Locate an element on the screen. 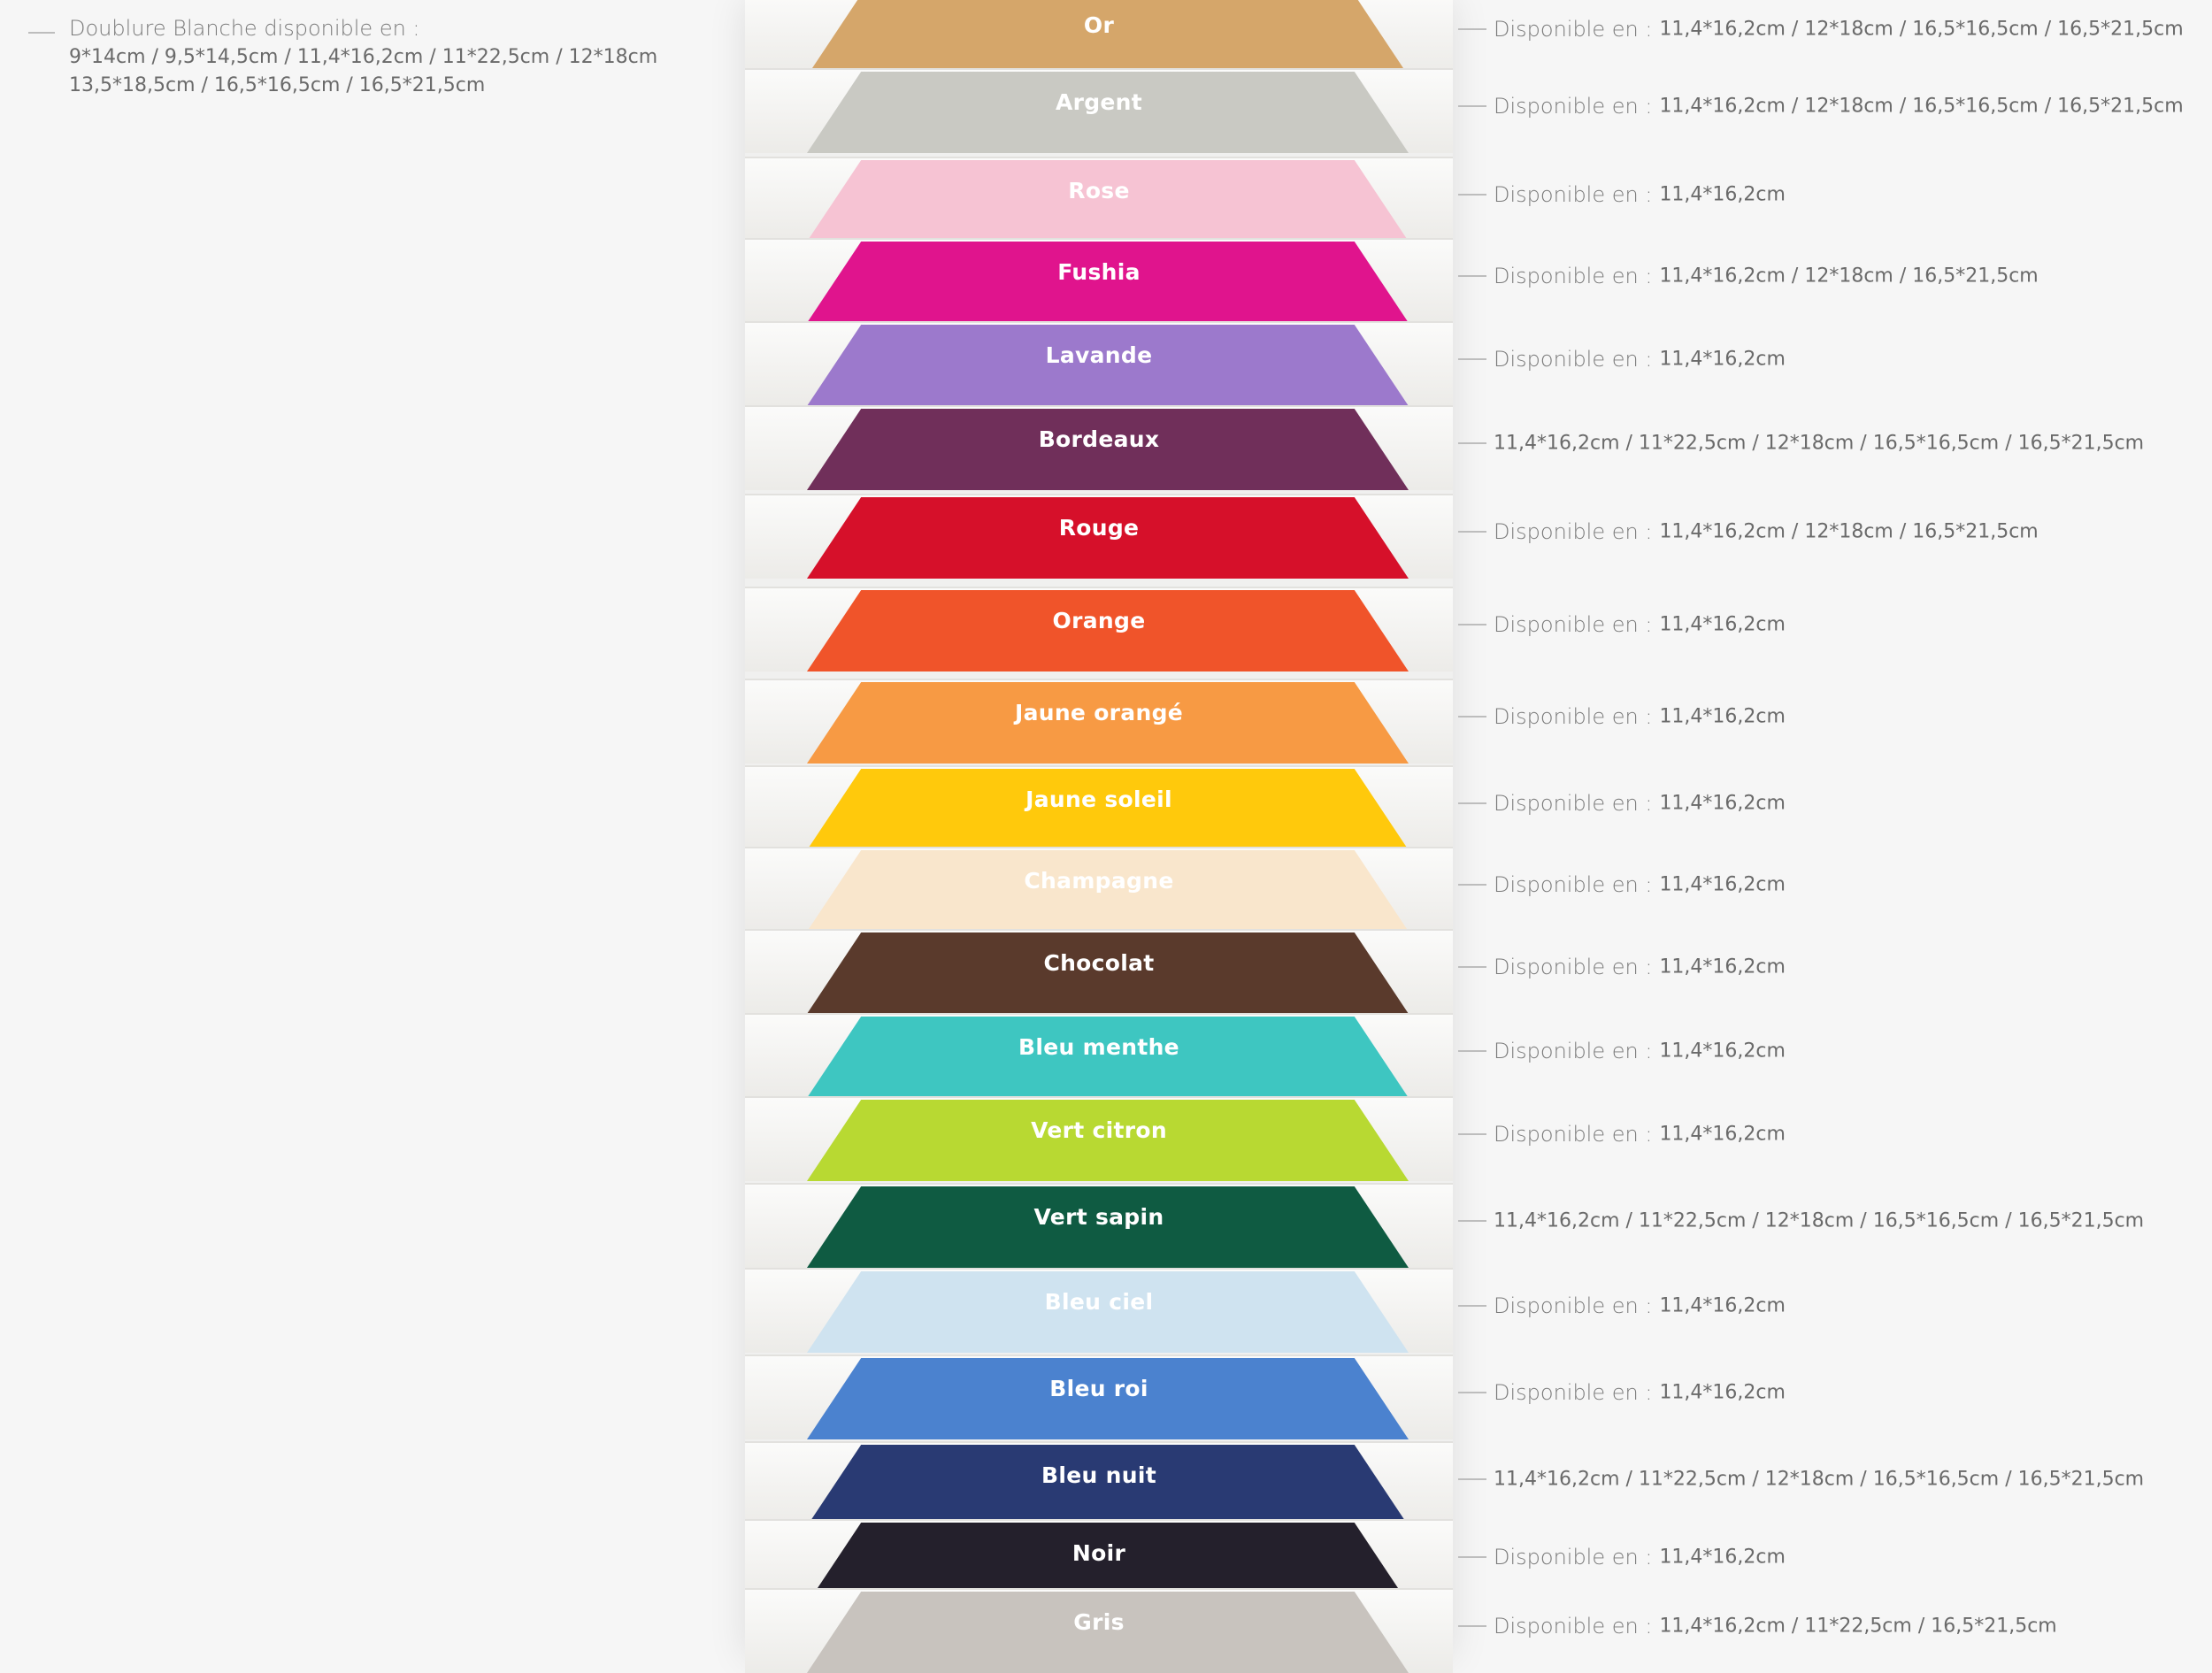 The image size is (2212, 1673). envelope-swatch: Gris is located at coordinates (1099, 1630).